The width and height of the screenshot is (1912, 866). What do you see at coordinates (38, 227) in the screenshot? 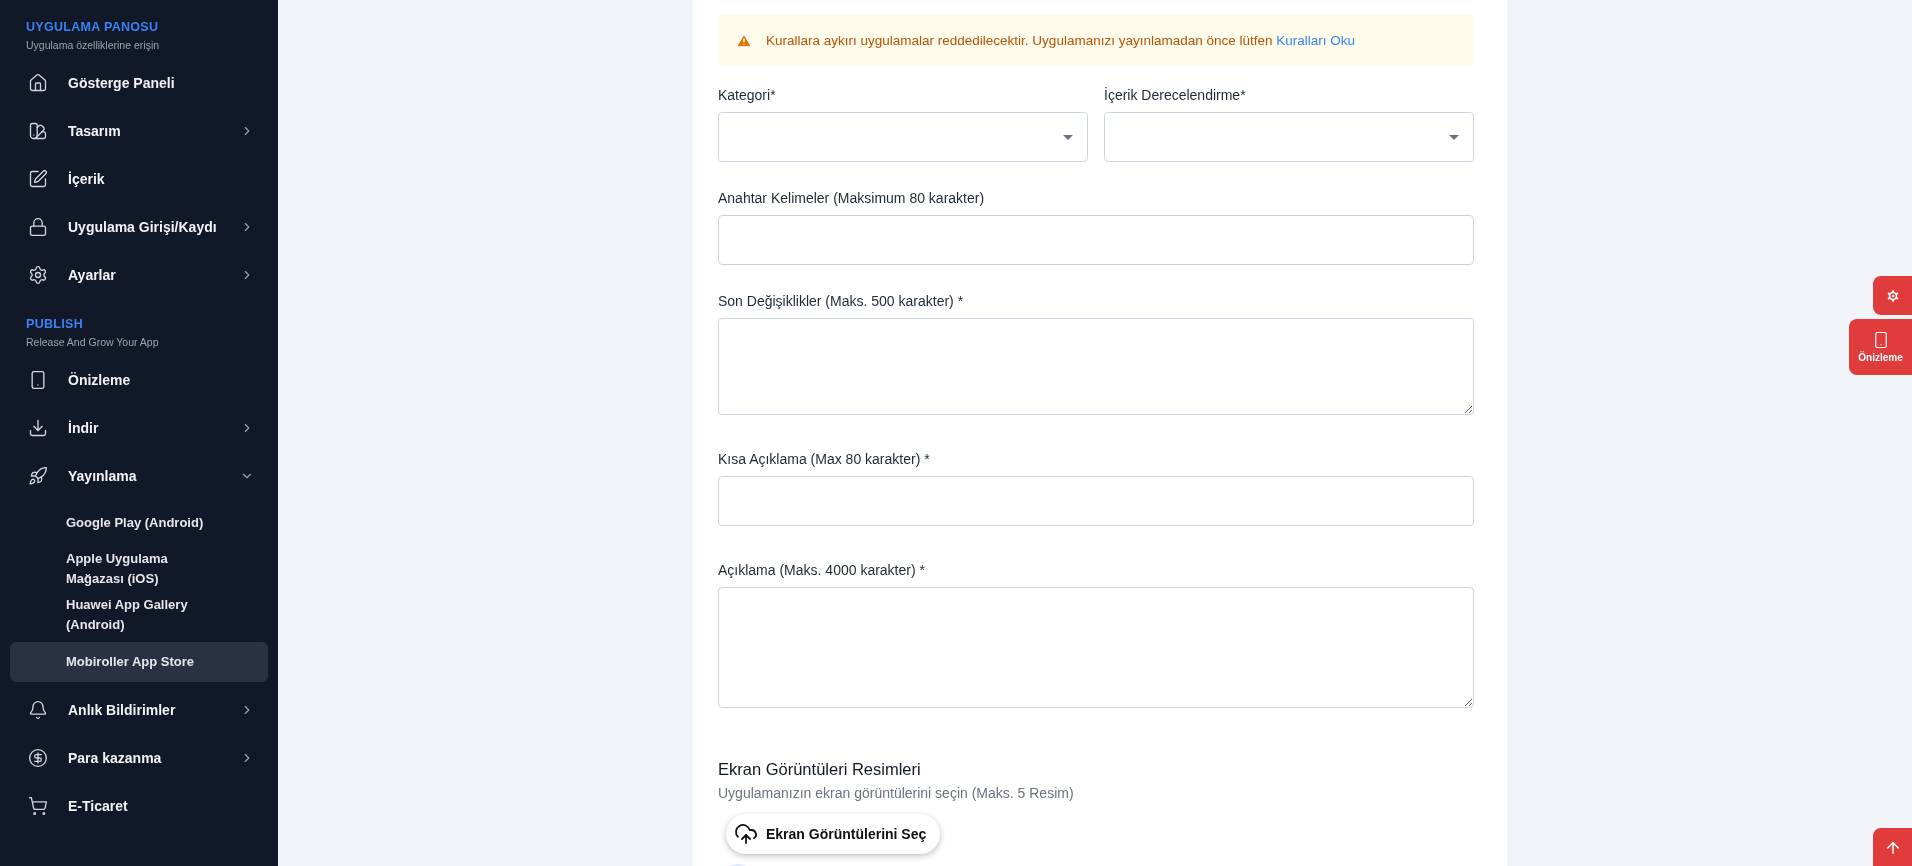
I see `lock-icon` at bounding box center [38, 227].